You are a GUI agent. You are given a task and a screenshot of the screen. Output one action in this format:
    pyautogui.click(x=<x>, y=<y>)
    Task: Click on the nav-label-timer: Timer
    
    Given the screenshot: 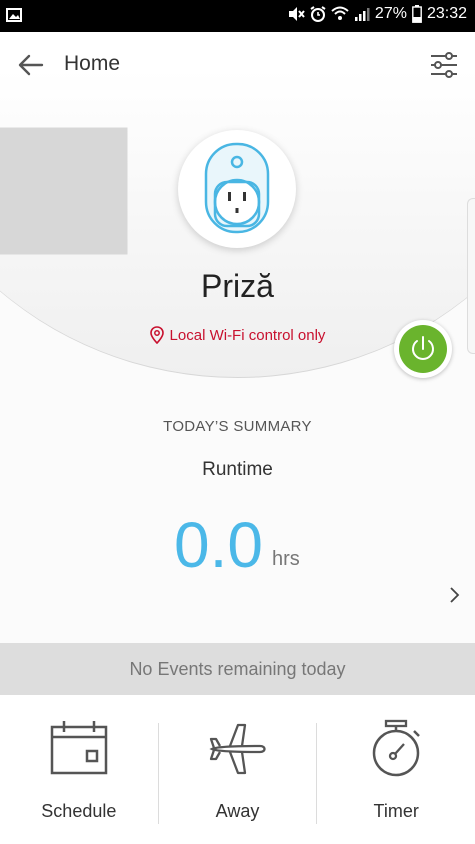 What is the action you would take?
    pyautogui.click(x=396, y=811)
    